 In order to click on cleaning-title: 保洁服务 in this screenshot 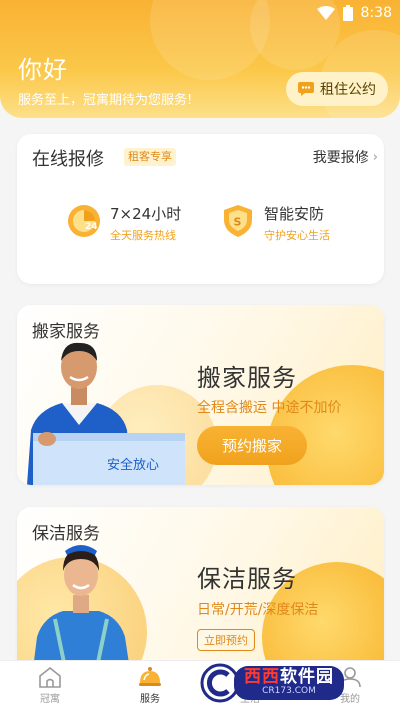, I will do `click(247, 579)`.